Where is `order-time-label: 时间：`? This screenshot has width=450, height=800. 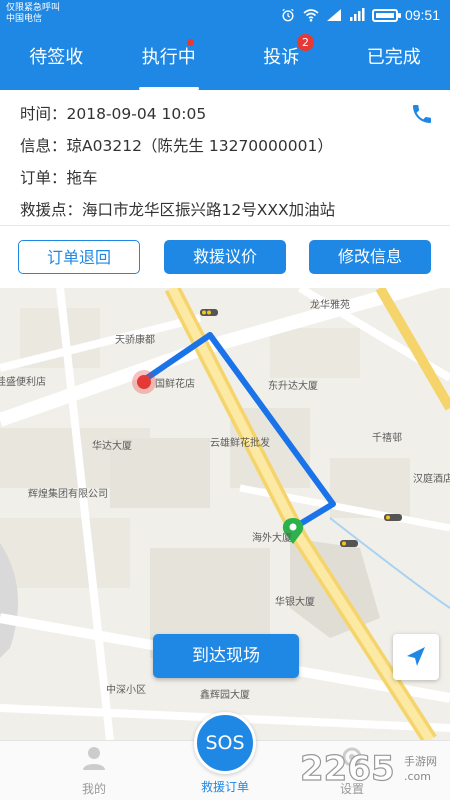 order-time-label: 时间： is located at coordinates (43, 114).